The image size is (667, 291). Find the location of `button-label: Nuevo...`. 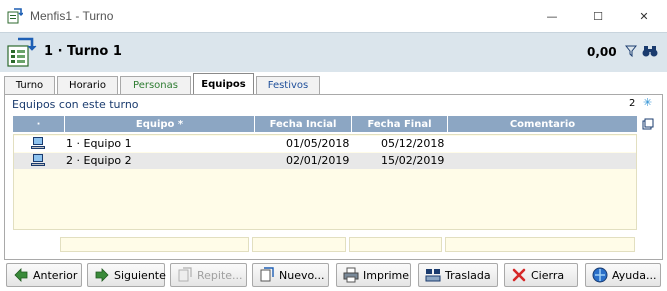

button-label: Nuevo... is located at coordinates (302, 275).